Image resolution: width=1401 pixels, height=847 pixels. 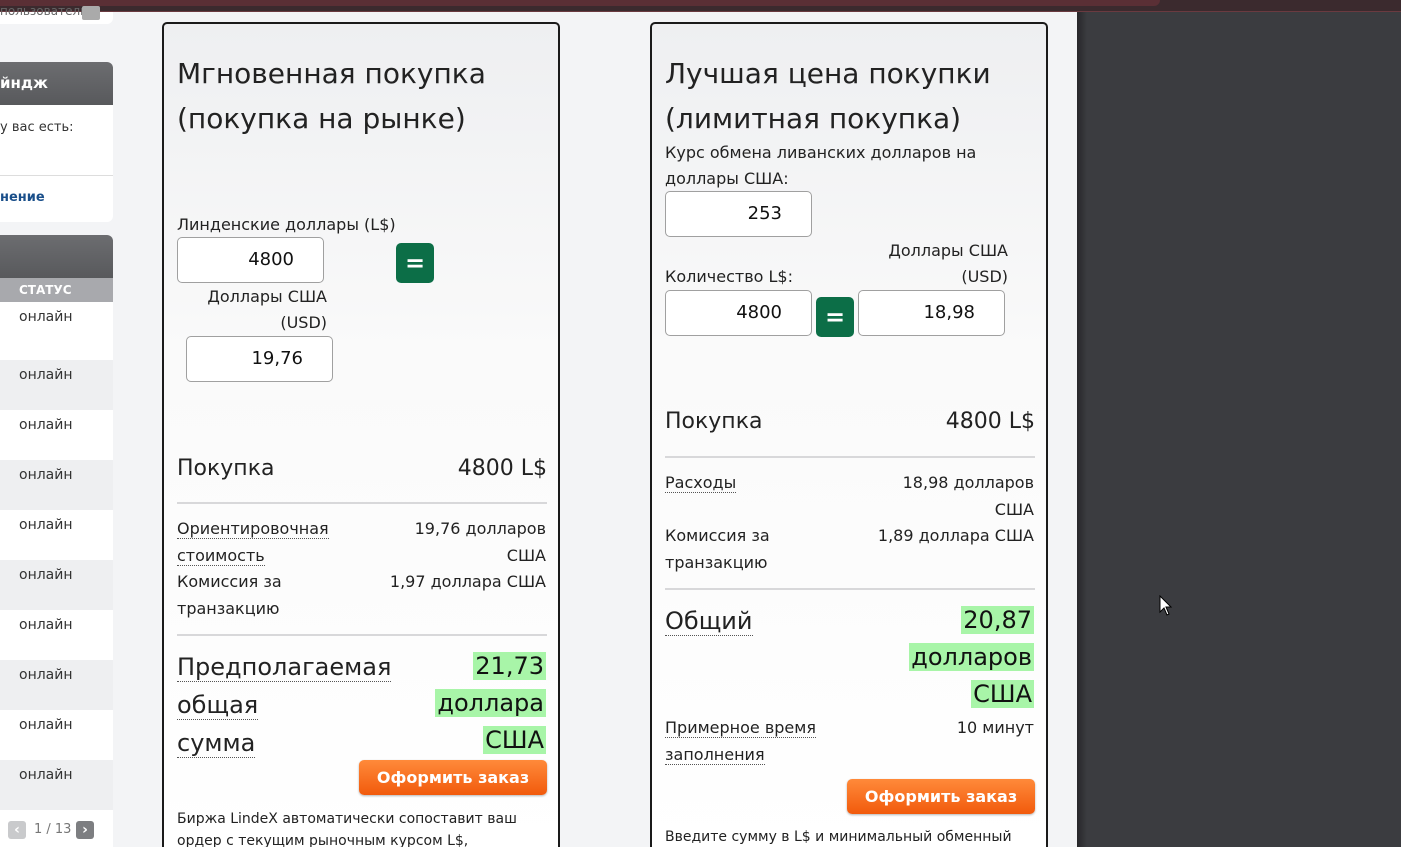 I want to click on usd-input: 18,98, so click(x=931, y=313).